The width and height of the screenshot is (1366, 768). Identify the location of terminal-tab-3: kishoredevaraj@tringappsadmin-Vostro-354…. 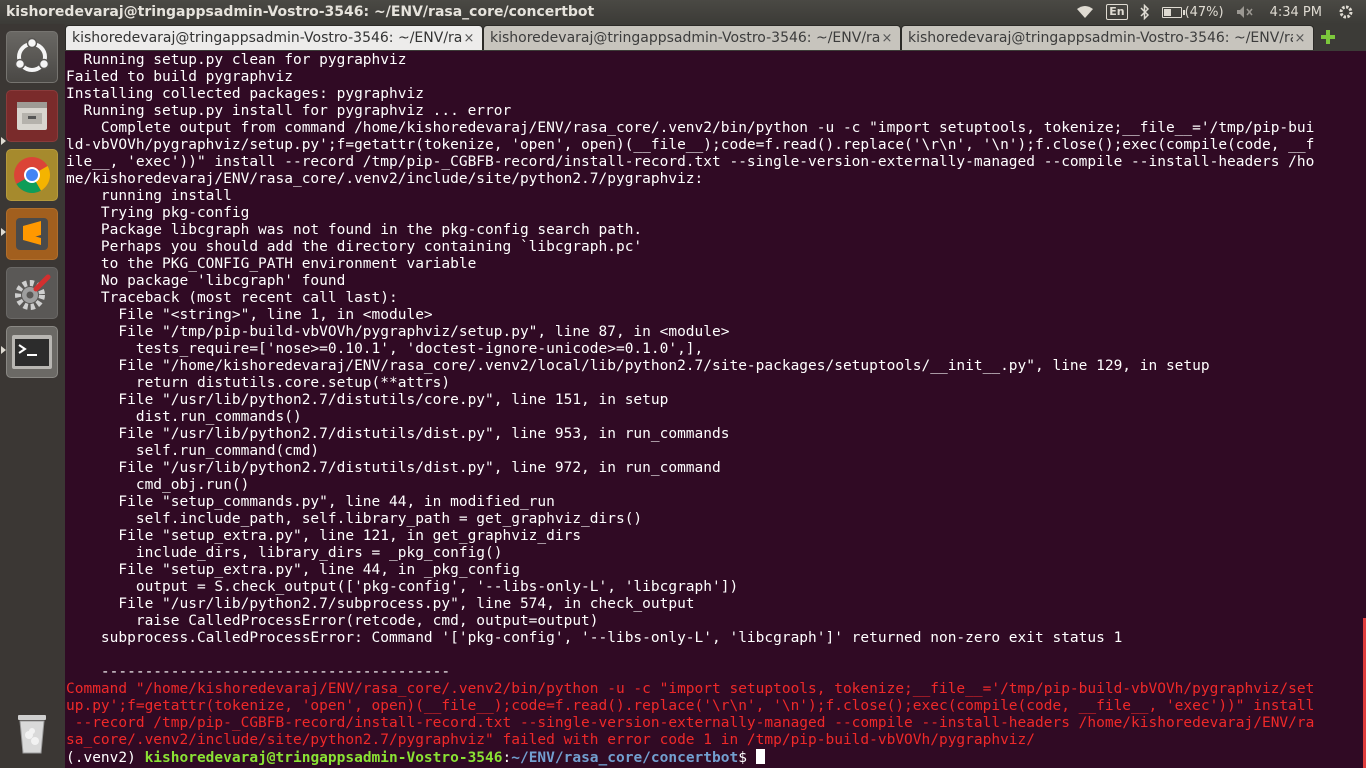
(1107, 37).